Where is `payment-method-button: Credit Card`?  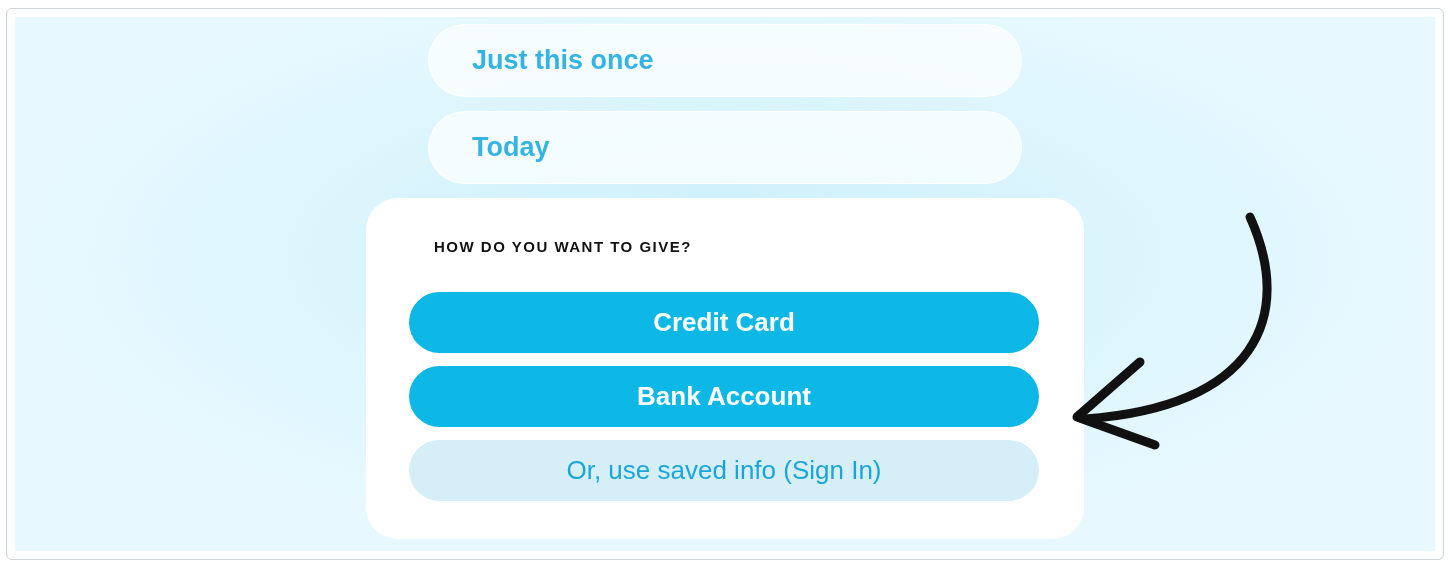
payment-method-button: Credit Card is located at coordinates (724, 322).